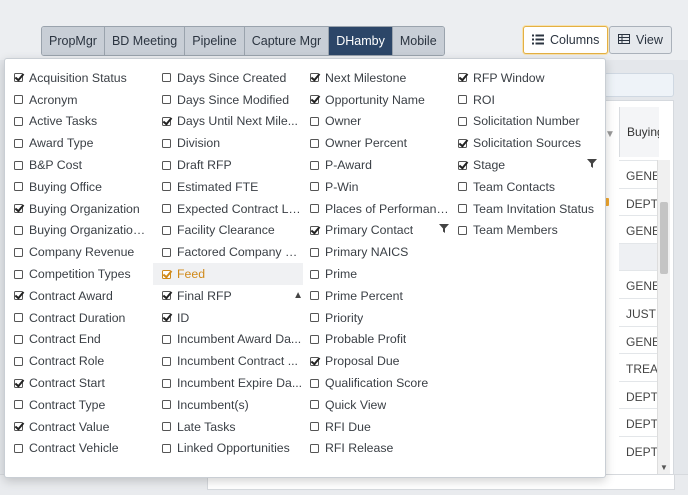  Describe the element at coordinates (375, 187) in the screenshot. I see `column-option-p-win: P-Win` at that location.